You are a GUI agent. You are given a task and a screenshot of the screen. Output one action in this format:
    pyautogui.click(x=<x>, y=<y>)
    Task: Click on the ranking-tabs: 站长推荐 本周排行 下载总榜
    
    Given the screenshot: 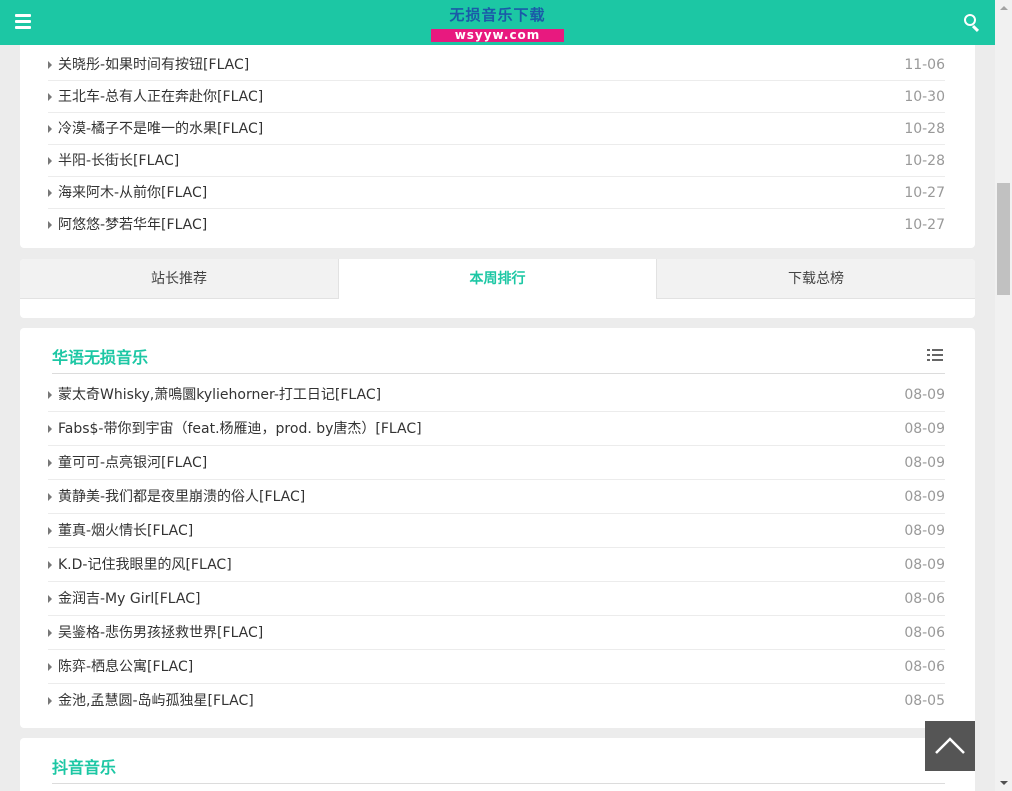 What is the action you would take?
    pyautogui.click(x=497, y=288)
    